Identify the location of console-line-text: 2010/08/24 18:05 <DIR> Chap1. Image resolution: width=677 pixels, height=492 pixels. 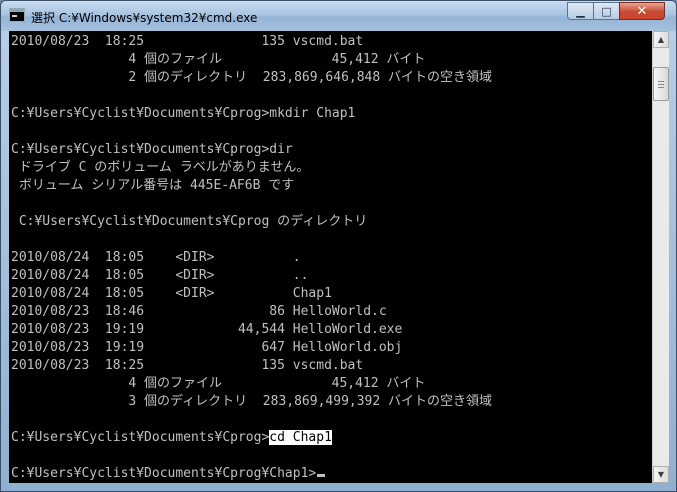
(171, 293).